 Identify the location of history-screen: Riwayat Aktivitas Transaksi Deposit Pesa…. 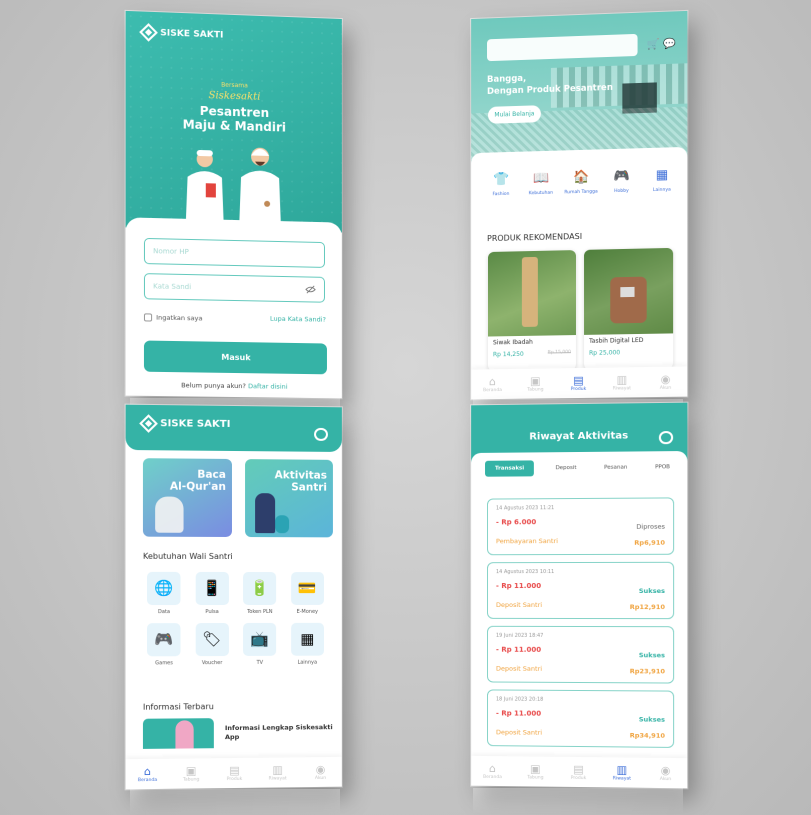
(579, 596).